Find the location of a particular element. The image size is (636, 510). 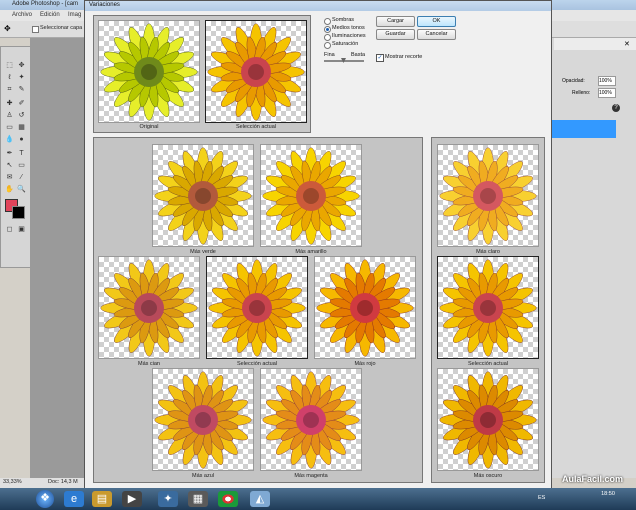

more-yellow-caption: Más amarillo is located at coordinates (311, 252).